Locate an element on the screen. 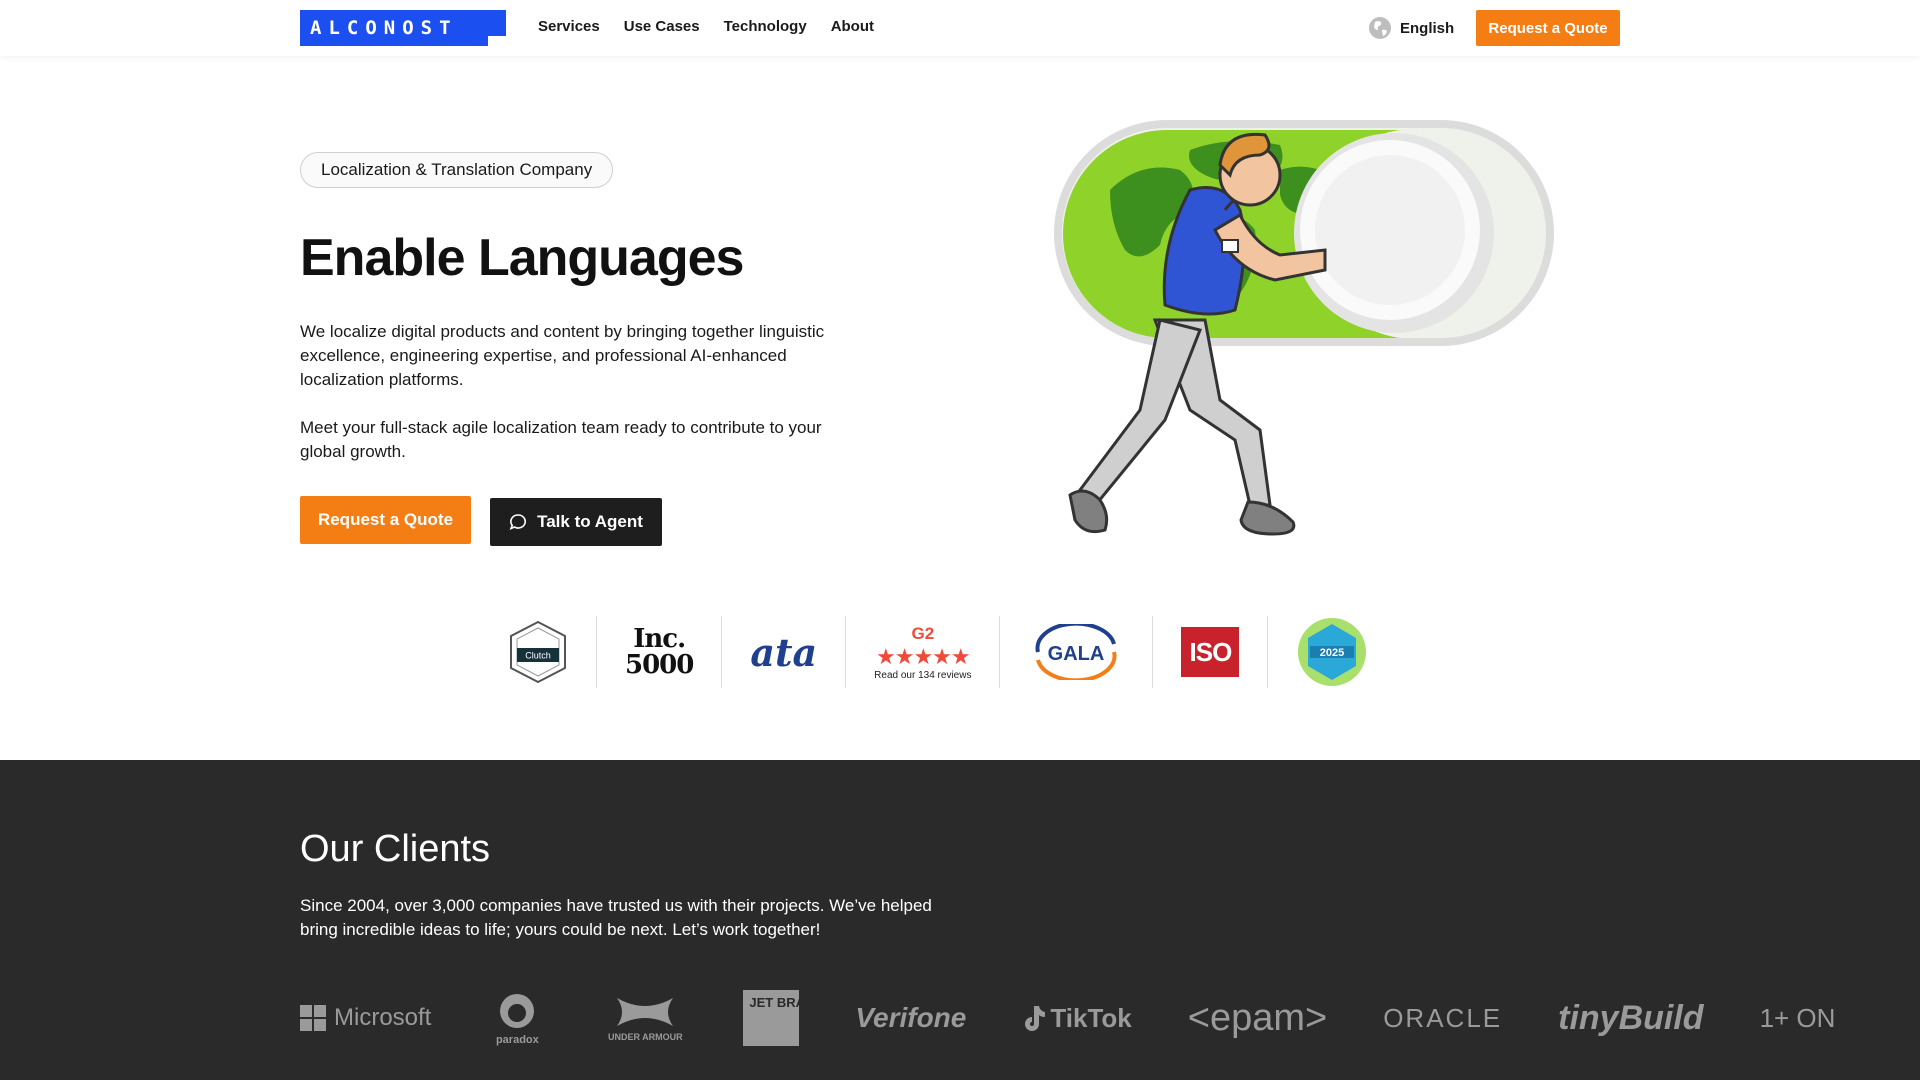 This screenshot has height=1080, width=1920. talk-to-agent-button: Talk to Agent is located at coordinates (576, 522).